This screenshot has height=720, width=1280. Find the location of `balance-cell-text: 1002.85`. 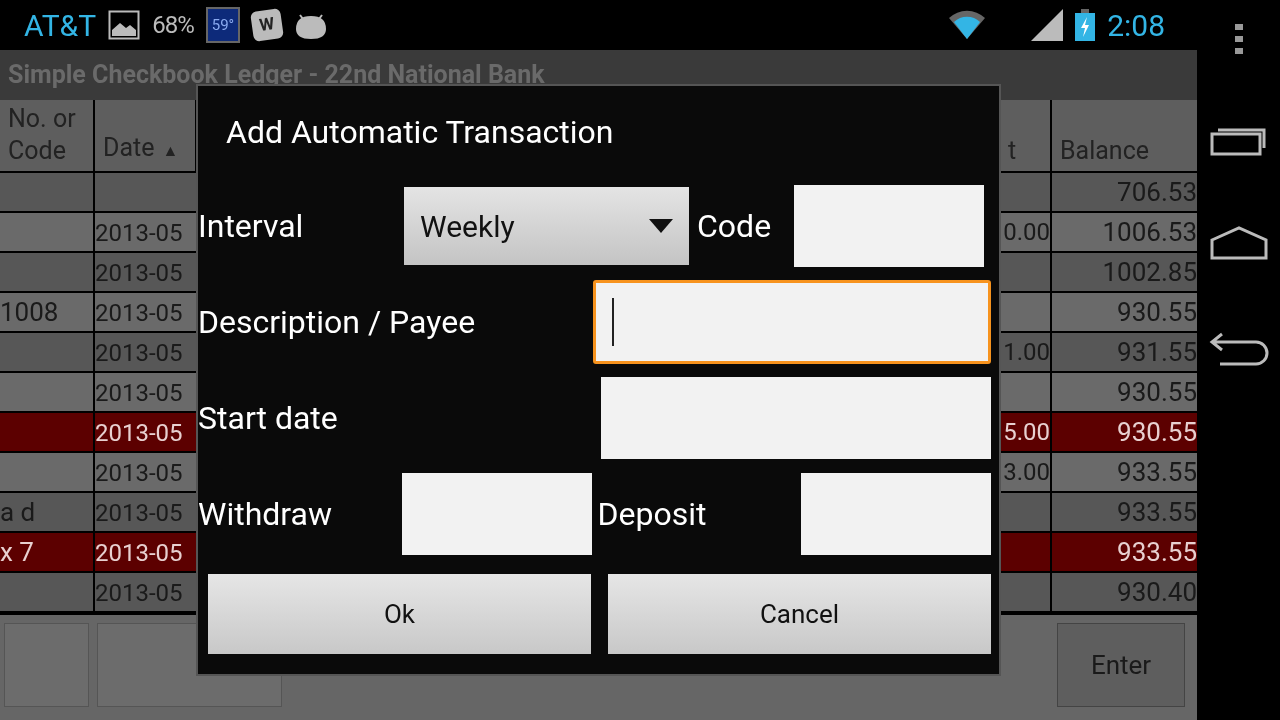

balance-cell-text: 1002.85 is located at coordinates (1149, 272).